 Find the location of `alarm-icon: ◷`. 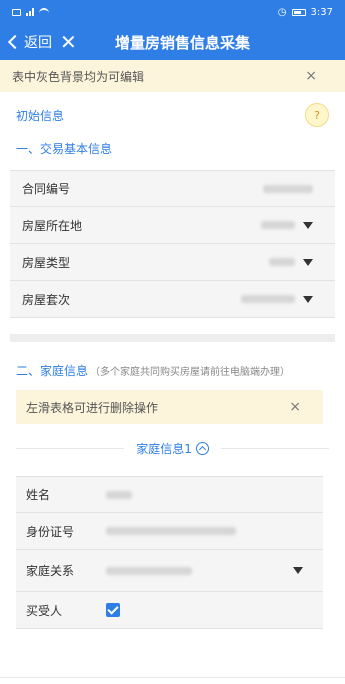

alarm-icon: ◷ is located at coordinates (282, 12).